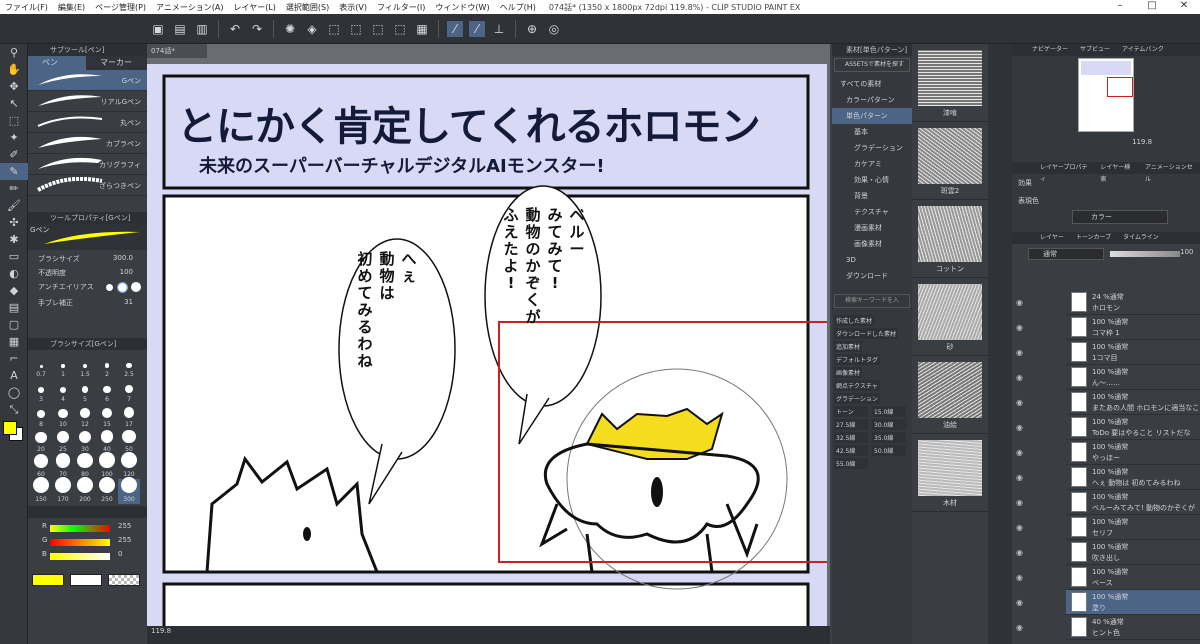 The width and height of the screenshot is (1200, 644). What do you see at coordinates (889, 411) in the screenshot?
I see `material-tag: 15.0線` at bounding box center [889, 411].